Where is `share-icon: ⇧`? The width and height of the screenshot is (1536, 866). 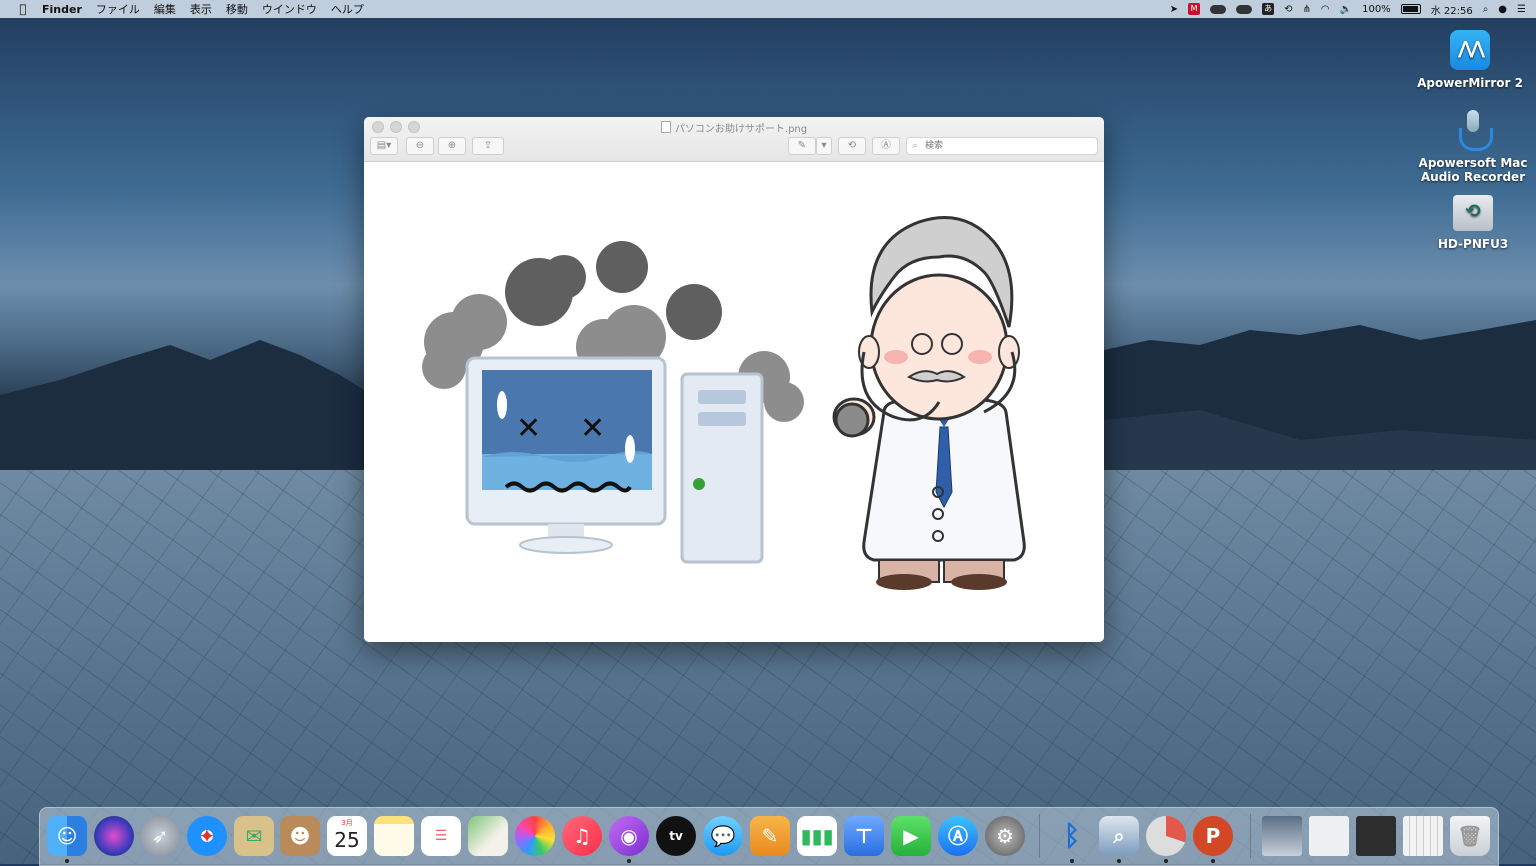
share-icon: ⇧ is located at coordinates (488, 145).